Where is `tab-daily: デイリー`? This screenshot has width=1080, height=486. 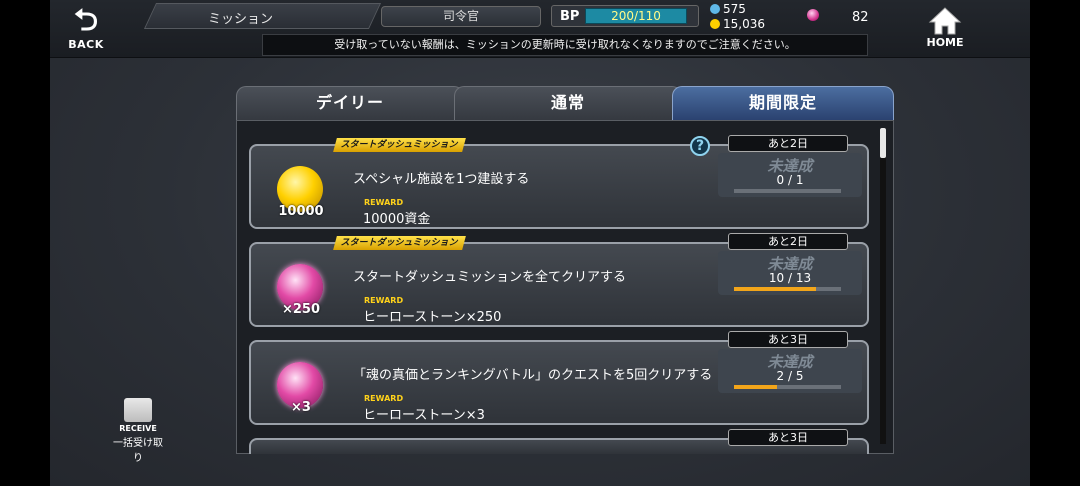
tab-daily: デイリー is located at coordinates (350, 103).